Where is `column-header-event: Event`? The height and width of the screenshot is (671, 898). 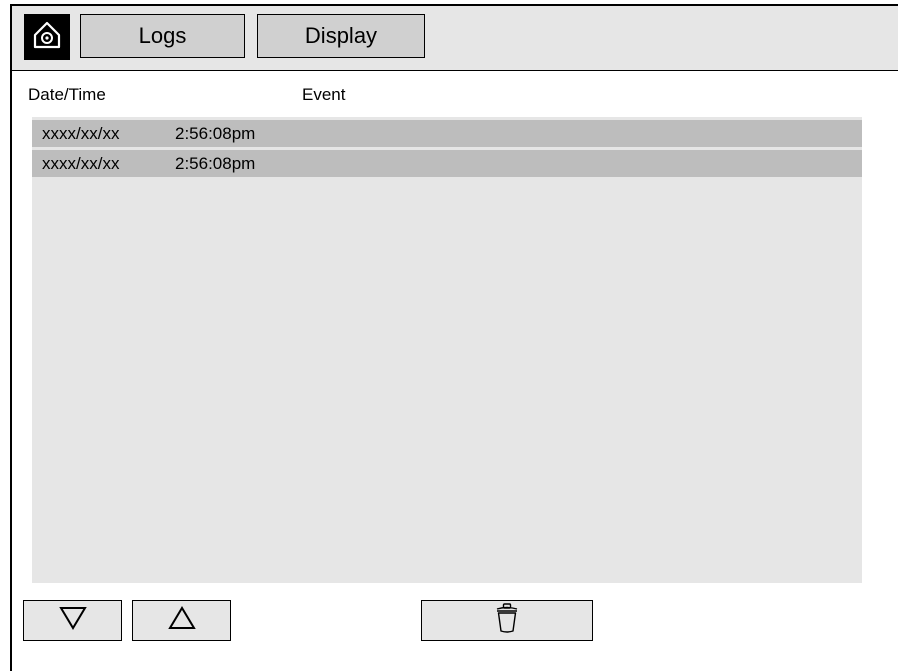
column-header-event: Event is located at coordinates (324, 94).